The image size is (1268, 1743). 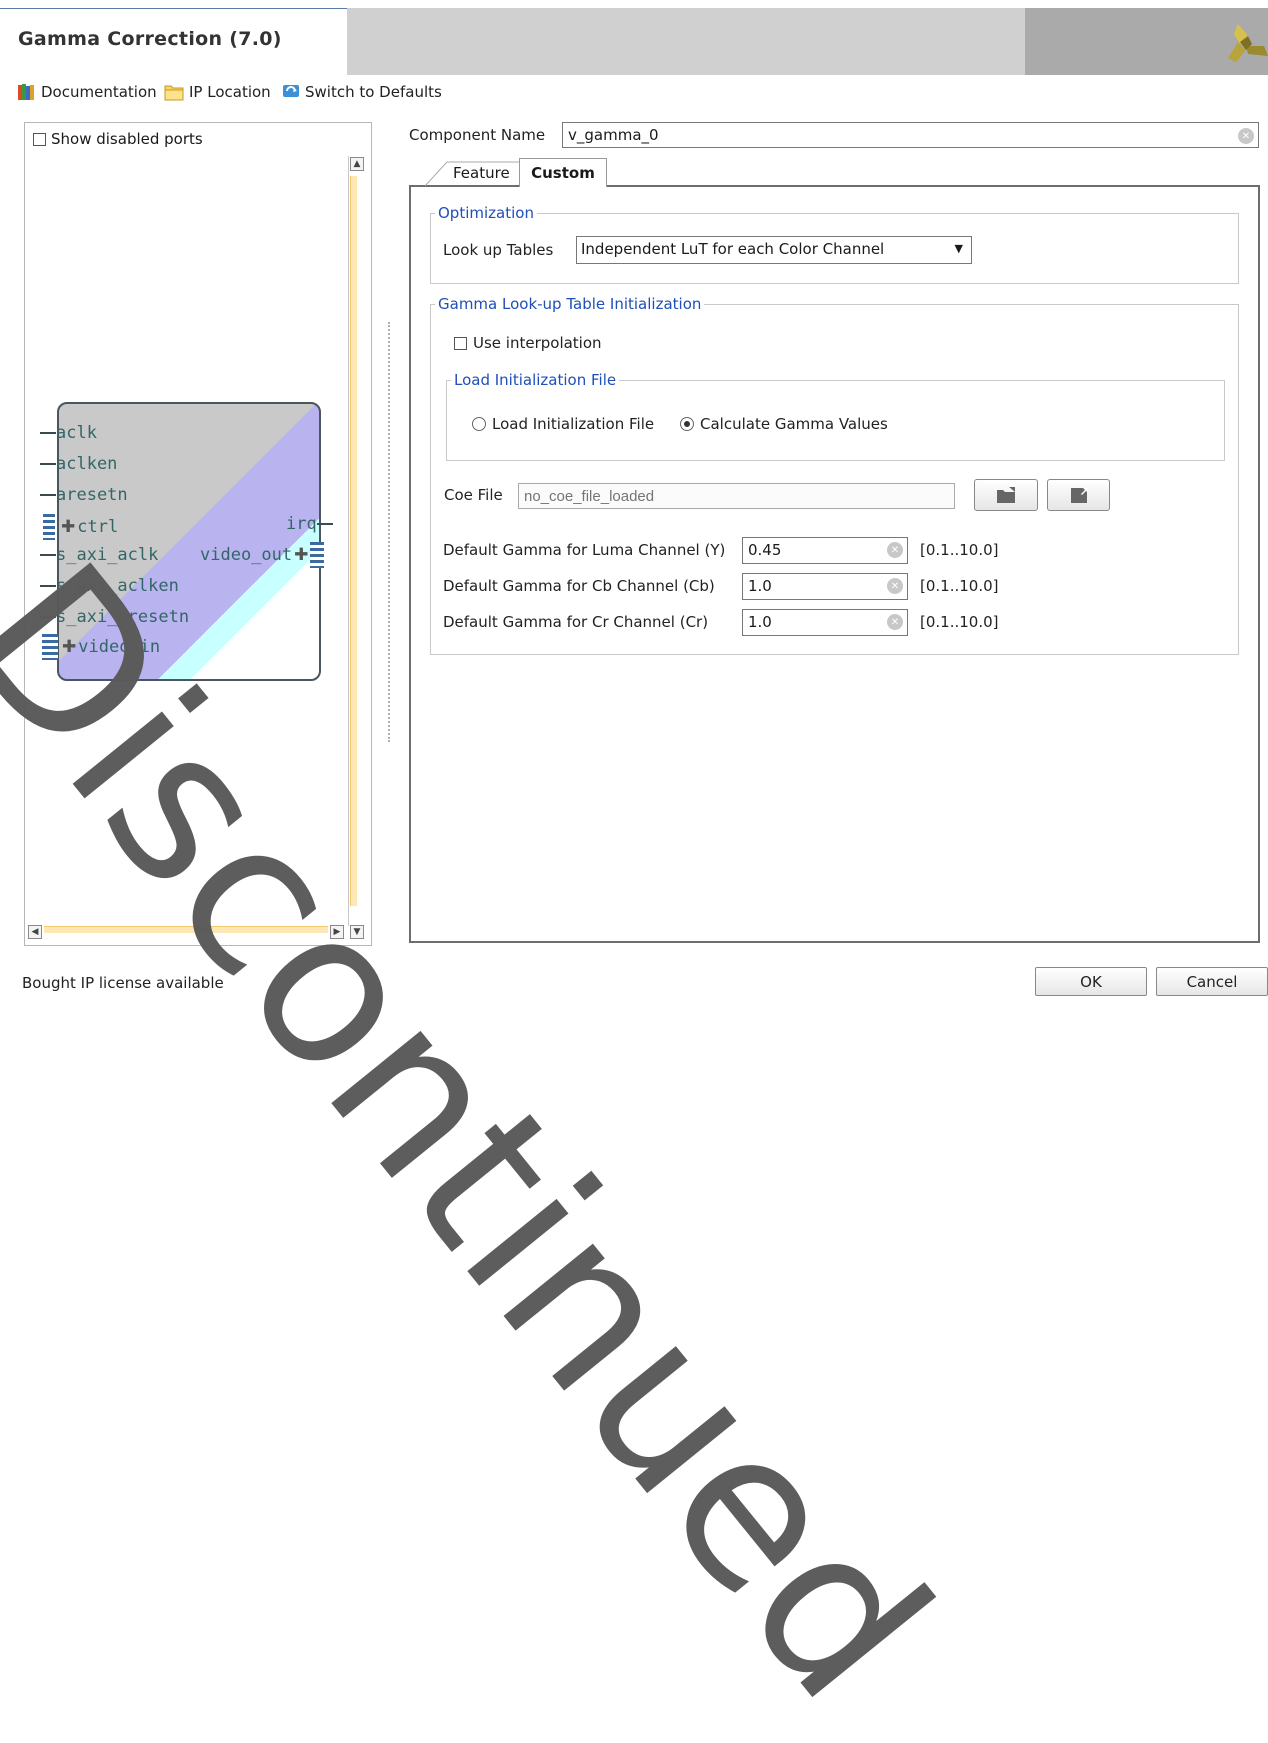 I want to click on coe-file-input, so click(x=736, y=496).